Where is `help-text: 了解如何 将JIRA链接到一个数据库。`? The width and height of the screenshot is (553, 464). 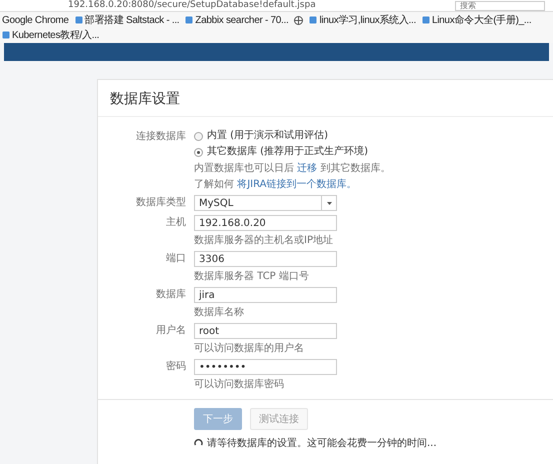 help-text: 了解如何 将JIRA链接到一个数据库。 is located at coordinates (276, 184).